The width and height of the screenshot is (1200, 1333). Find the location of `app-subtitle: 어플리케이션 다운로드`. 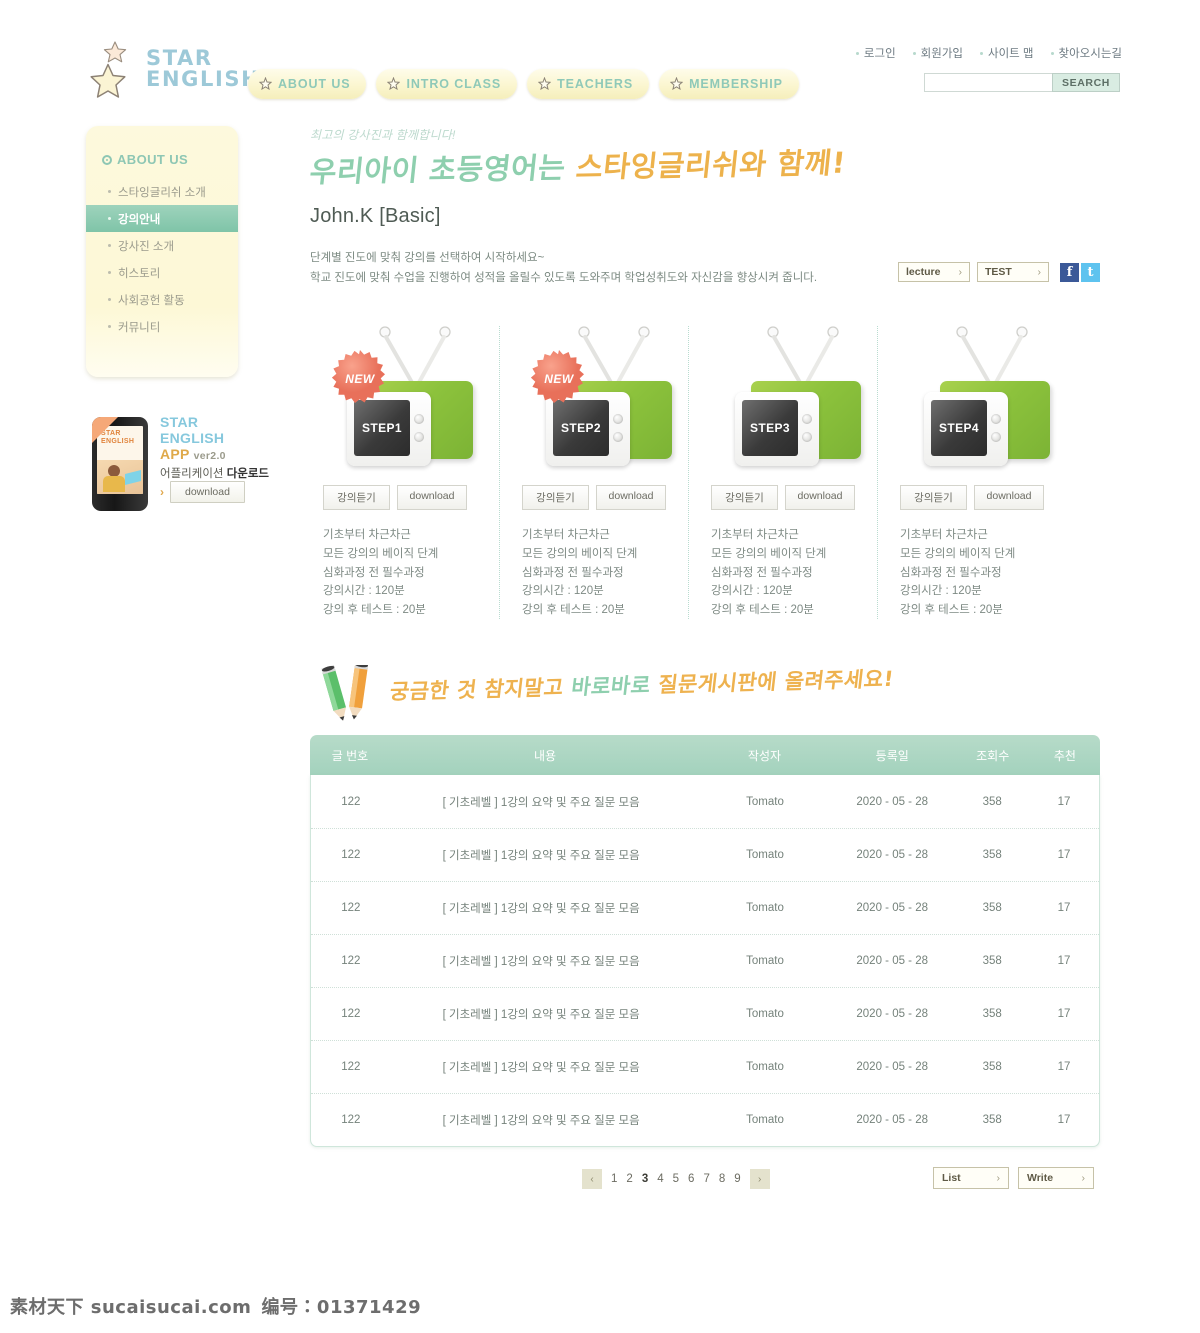

app-subtitle: 어플리케이션 다운로드 is located at coordinates (215, 474).